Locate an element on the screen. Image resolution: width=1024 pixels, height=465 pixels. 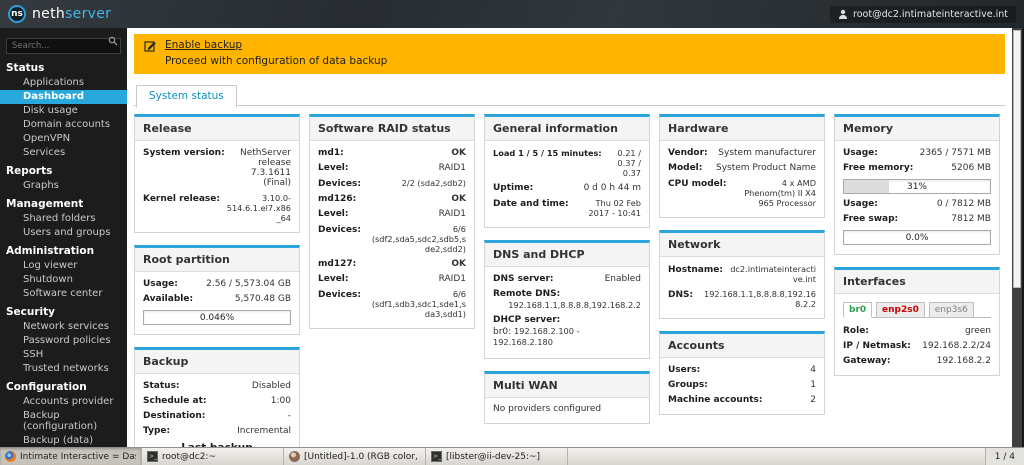
row-value: 1:00 is located at coordinates (280, 400).